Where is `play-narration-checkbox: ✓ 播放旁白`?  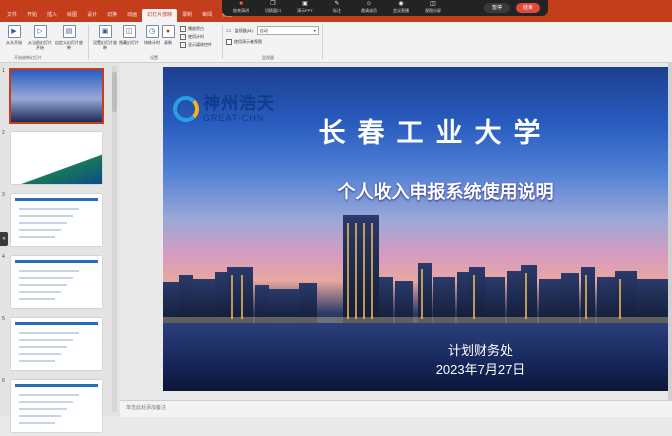 play-narration-checkbox: ✓ 播放旁白 is located at coordinates (192, 29).